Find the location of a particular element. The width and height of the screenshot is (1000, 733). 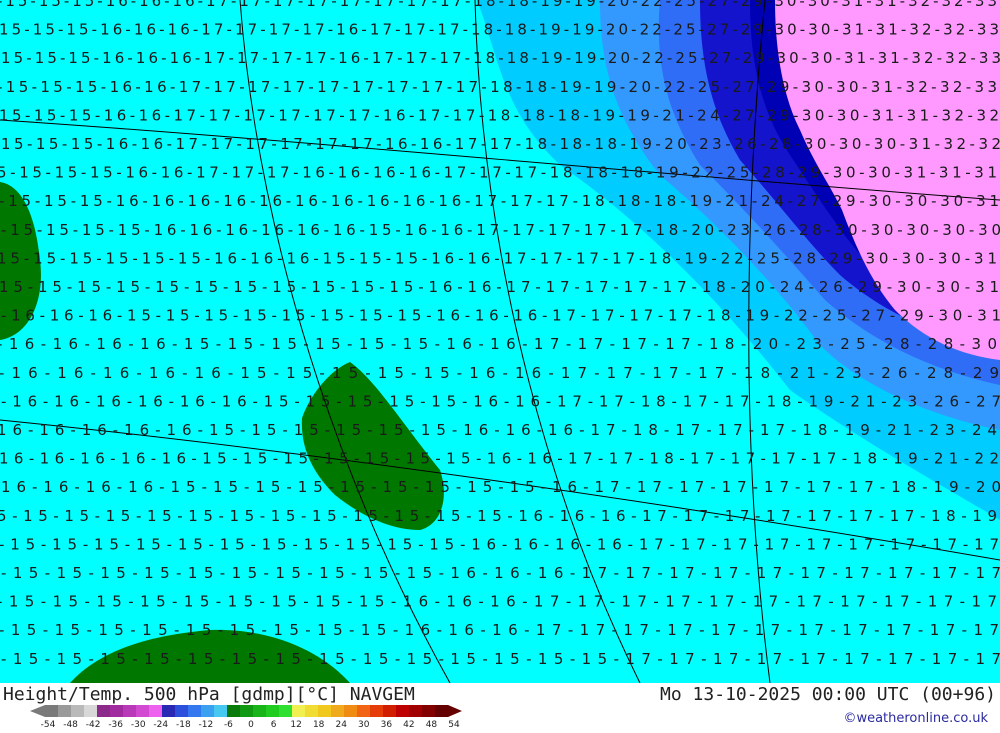

legend-tick-label: -18 is located at coordinates (183, 725).